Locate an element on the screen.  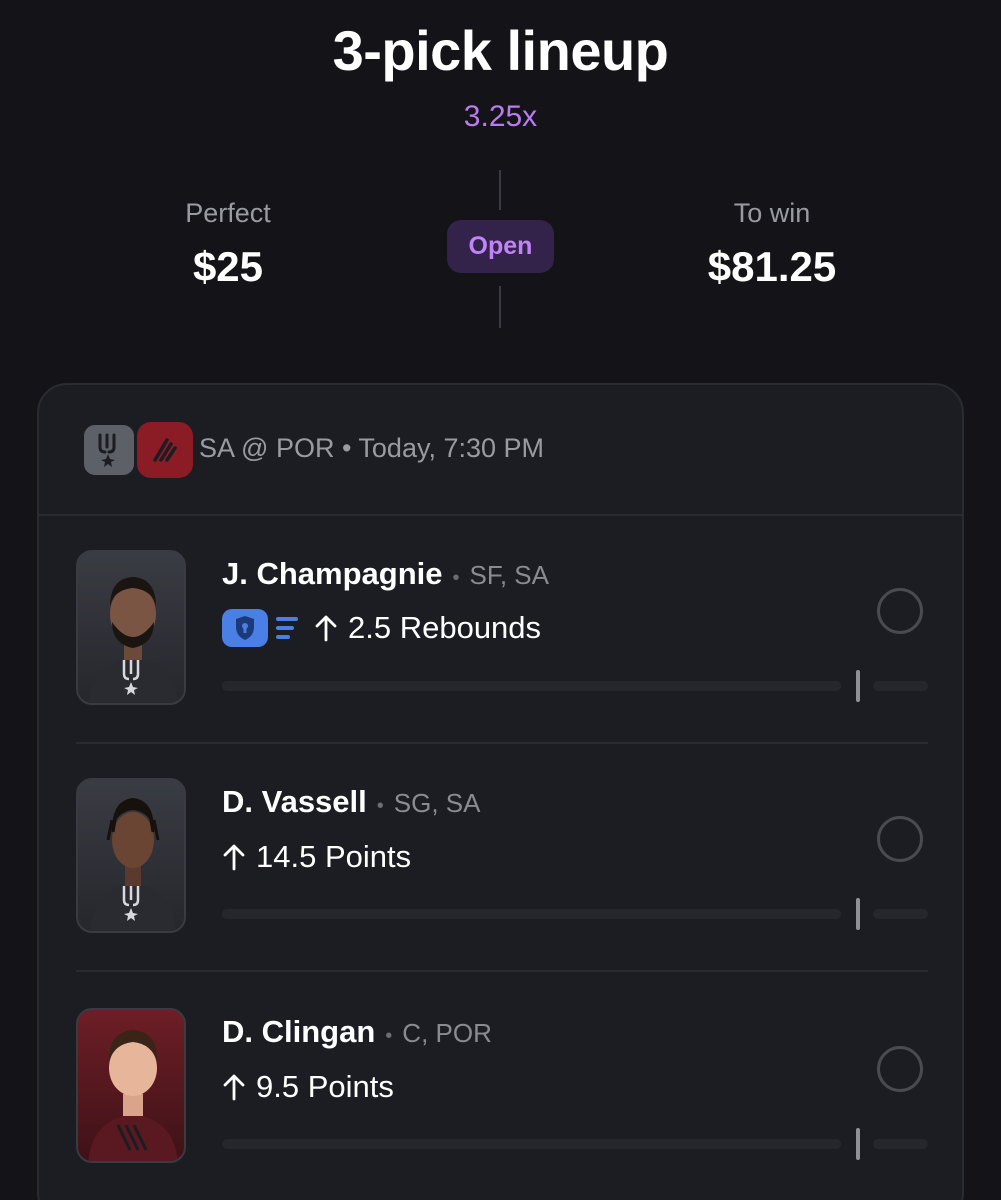
to-win-amount: $81.25 is located at coordinates (772, 266).